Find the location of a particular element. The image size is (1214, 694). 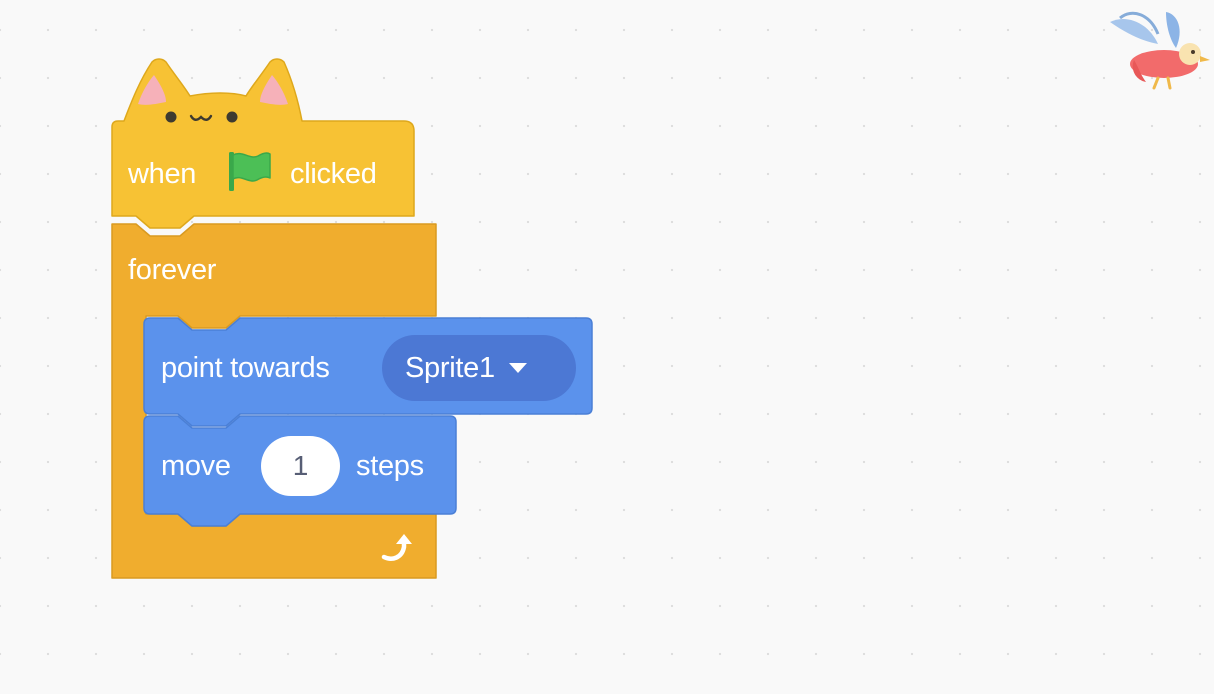

hat-clicked-label: clicked is located at coordinates (333, 174).